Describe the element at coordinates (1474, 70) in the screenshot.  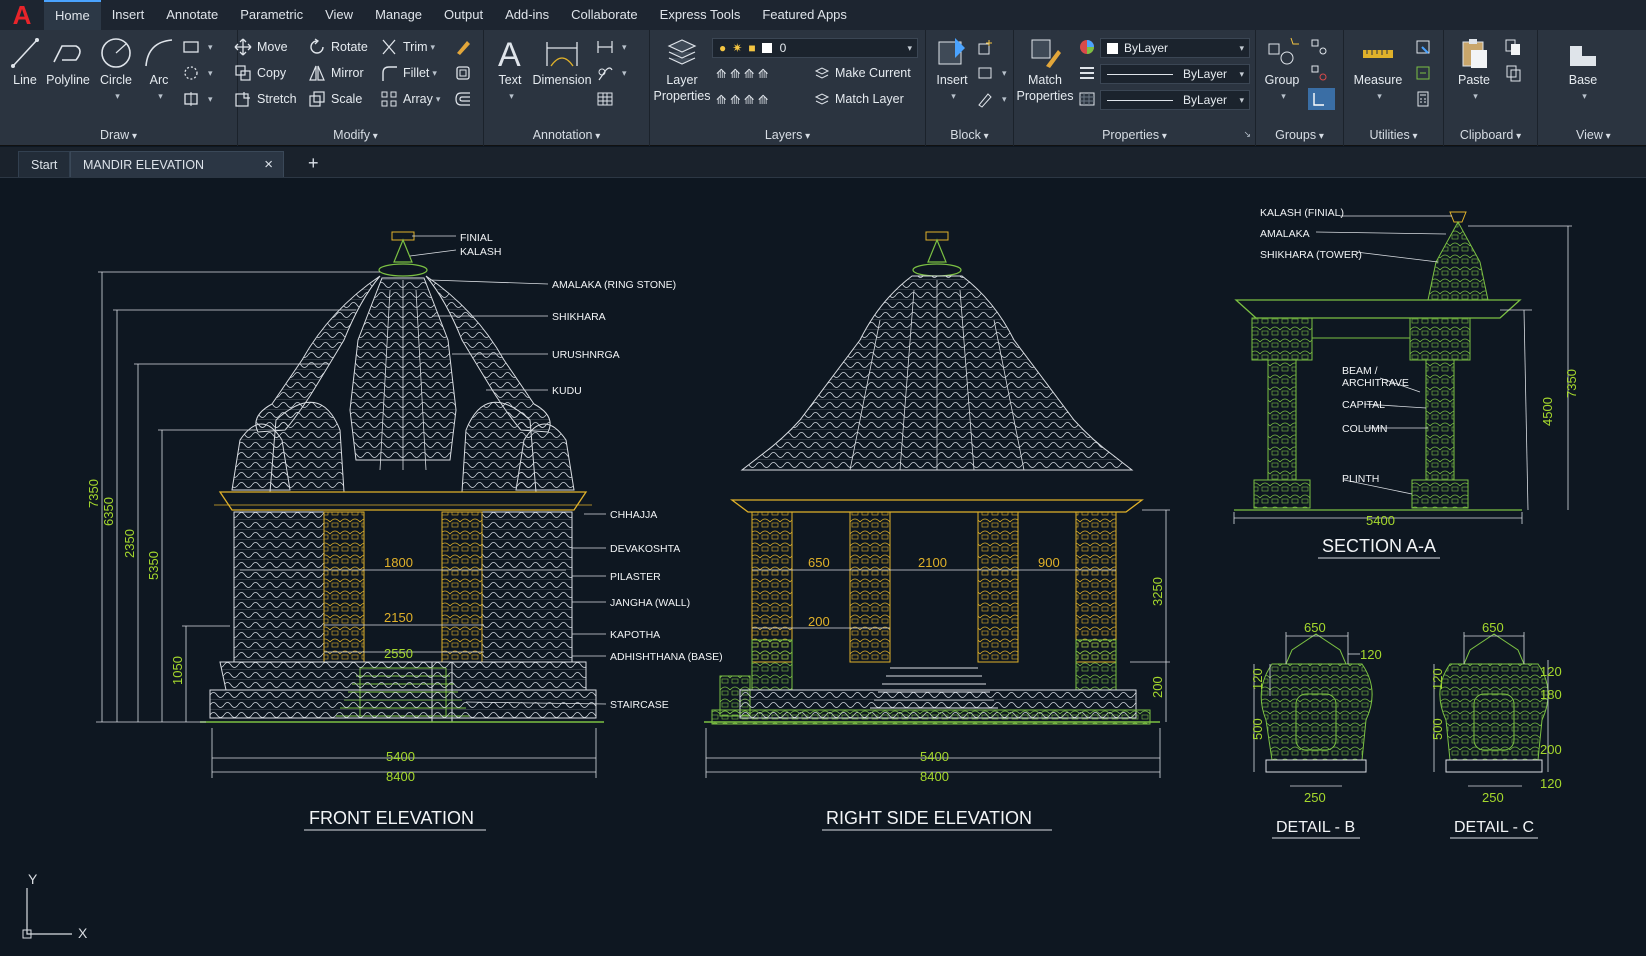
I see `paste-button: Paste ▾` at that location.